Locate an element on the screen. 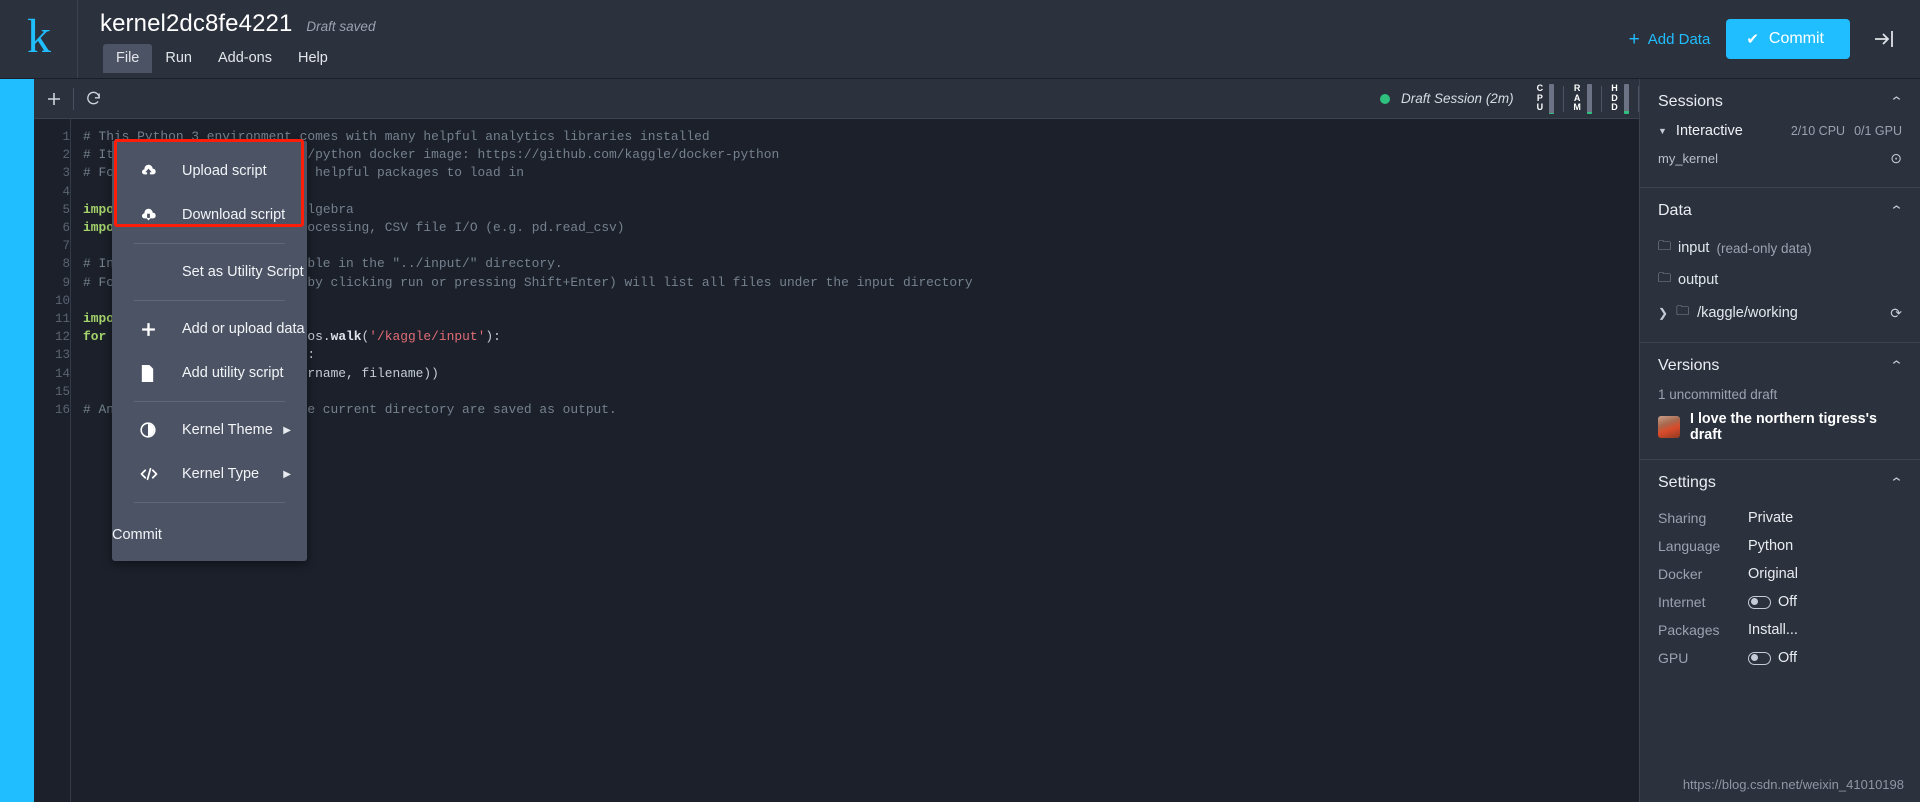 The height and width of the screenshot is (802, 1920). caret-down-icon: ▼ is located at coordinates (1662, 131).